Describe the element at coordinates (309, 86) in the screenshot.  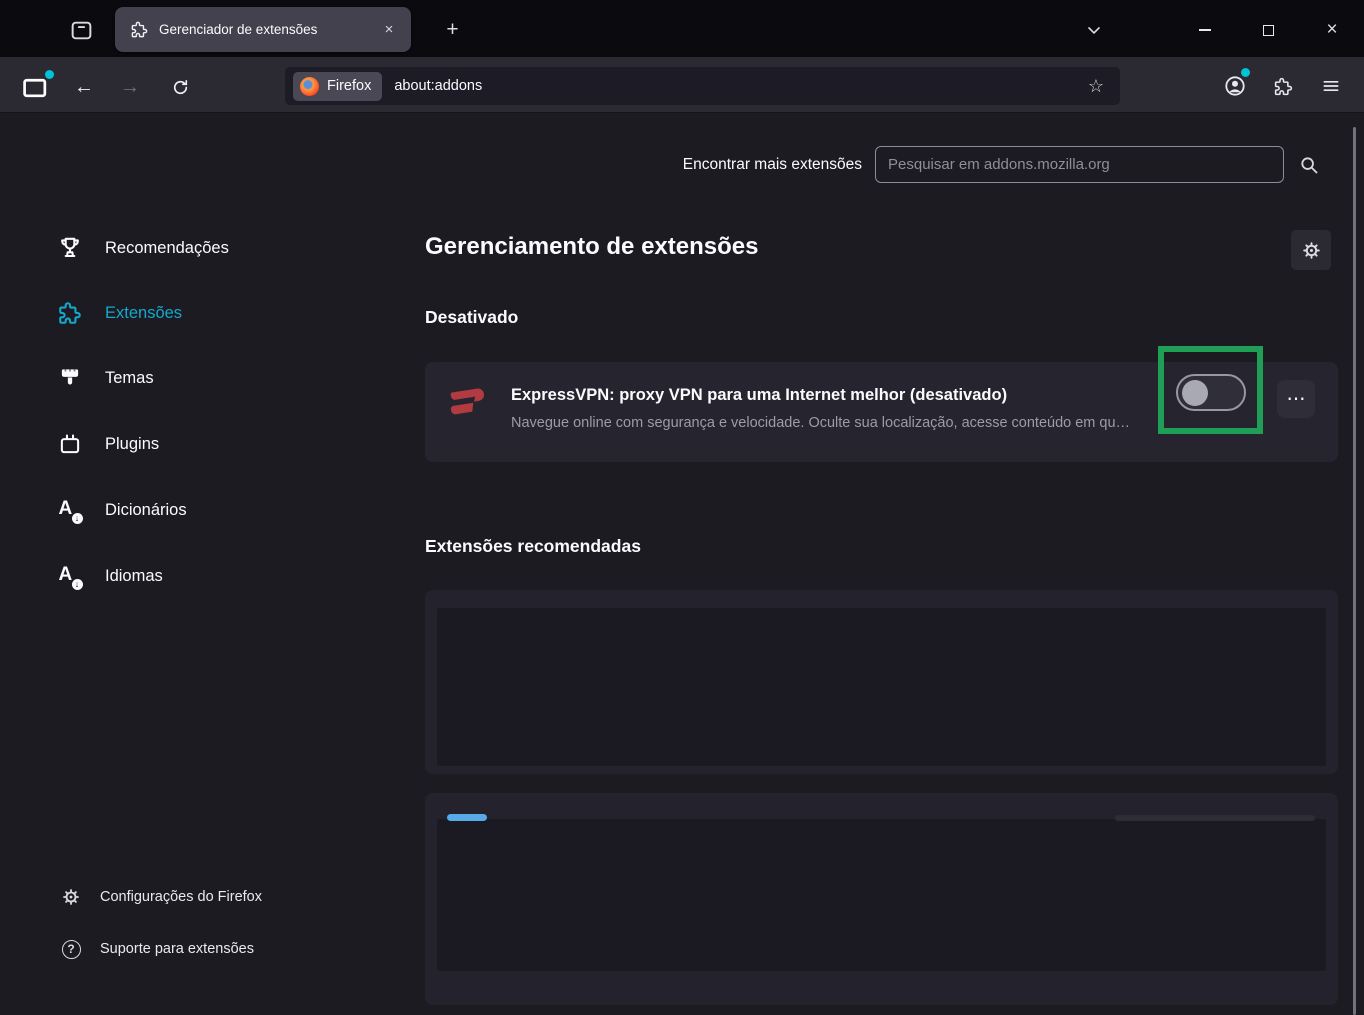
I see `firefox-logo-icon` at that location.